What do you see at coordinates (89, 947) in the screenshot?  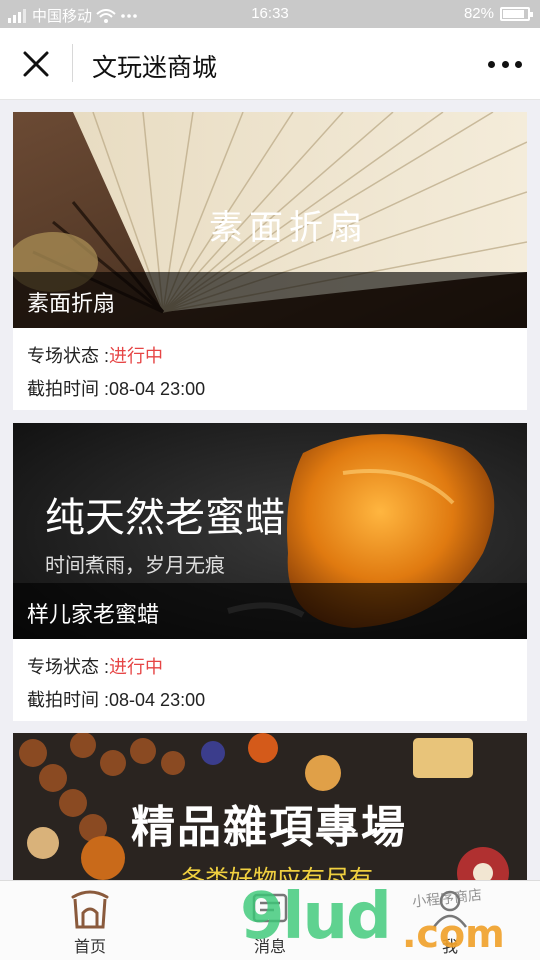 I see `tab-home-label: 首页` at bounding box center [89, 947].